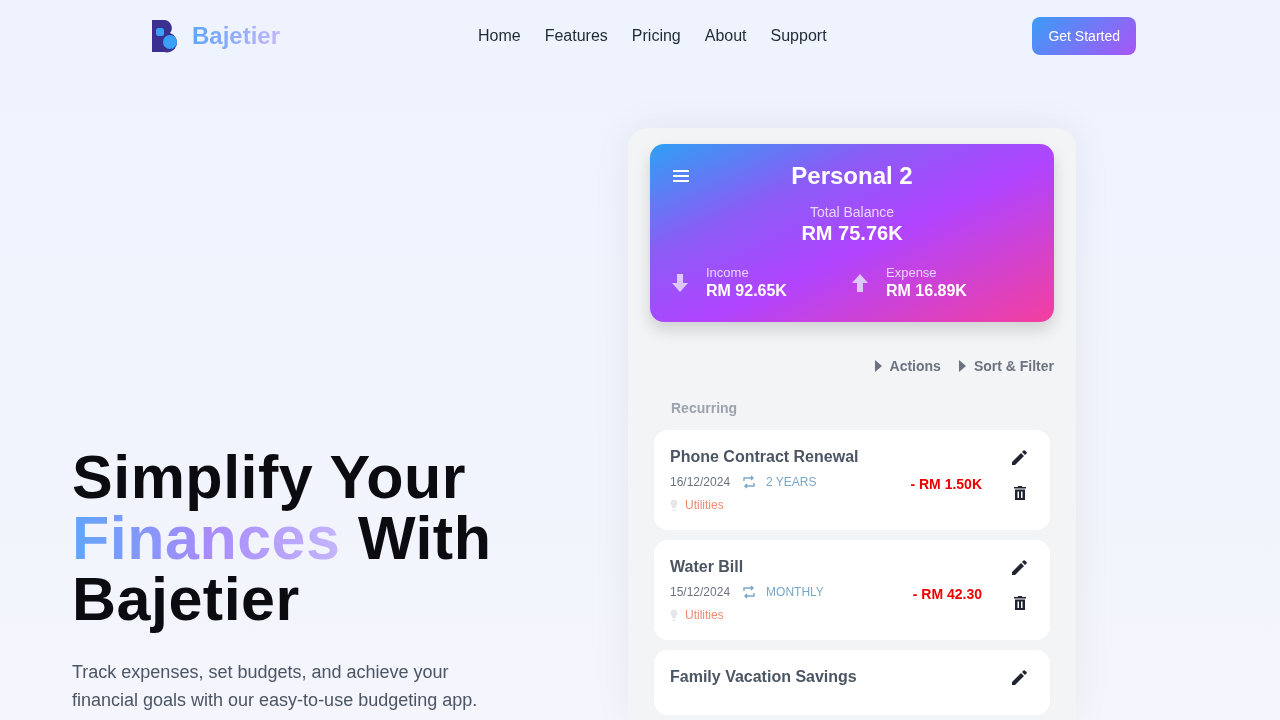 The image size is (1280, 720). What do you see at coordinates (947, 595) in the screenshot?
I see `transaction-amount: - RM 42.30` at bounding box center [947, 595].